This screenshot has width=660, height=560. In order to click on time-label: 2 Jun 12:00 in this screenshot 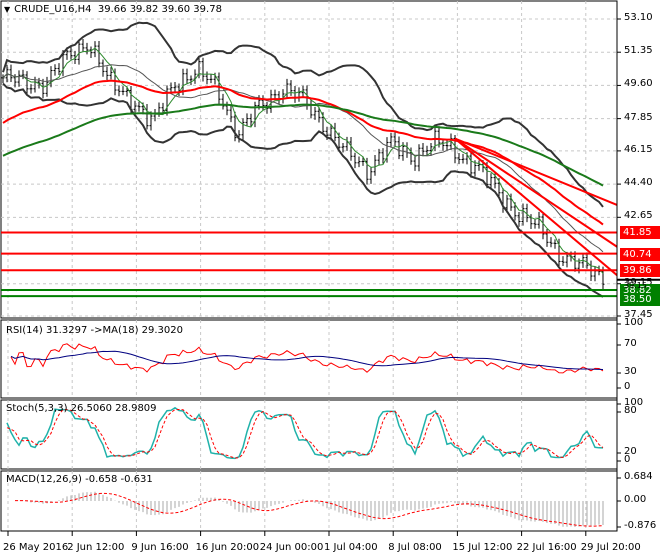, I will do `click(96, 547)`.